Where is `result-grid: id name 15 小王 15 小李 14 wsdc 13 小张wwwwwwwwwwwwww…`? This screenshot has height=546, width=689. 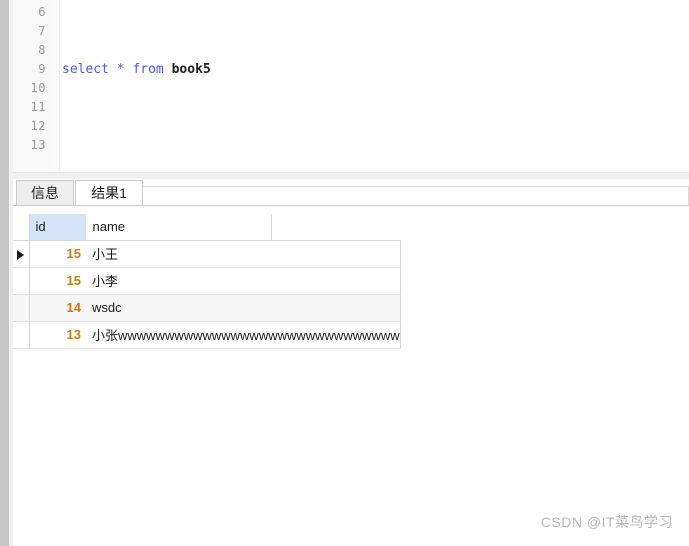 result-grid: id name 15 小王 15 小李 14 wsdc 13 小张wwwwwwwwwwwwww… is located at coordinates (207, 281).